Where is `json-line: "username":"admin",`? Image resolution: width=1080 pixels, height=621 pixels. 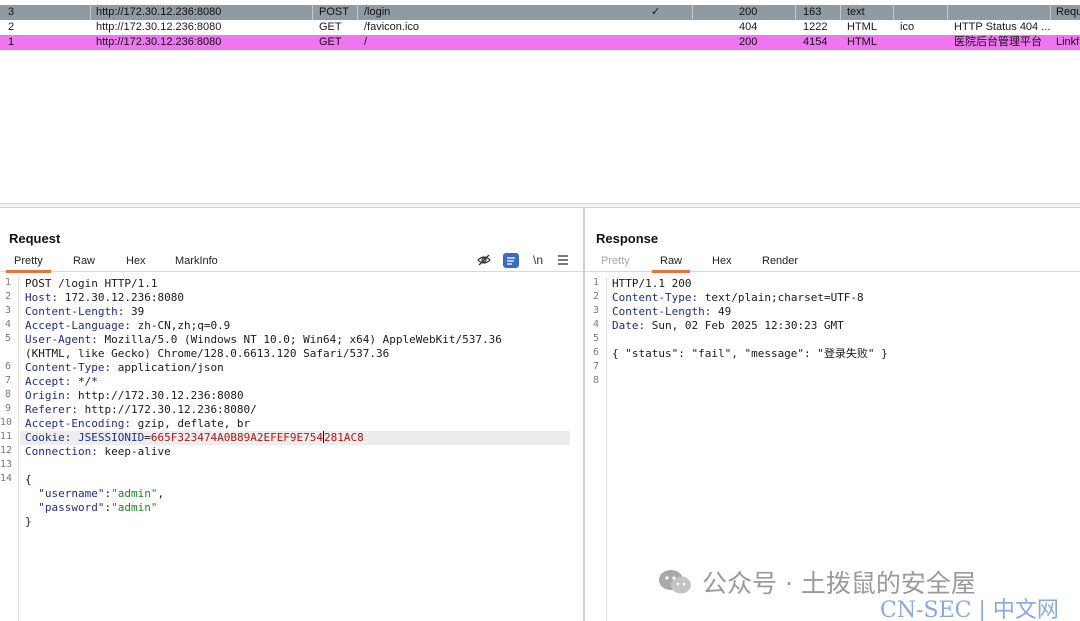
json-line: "username":"admin", is located at coordinates (101, 493).